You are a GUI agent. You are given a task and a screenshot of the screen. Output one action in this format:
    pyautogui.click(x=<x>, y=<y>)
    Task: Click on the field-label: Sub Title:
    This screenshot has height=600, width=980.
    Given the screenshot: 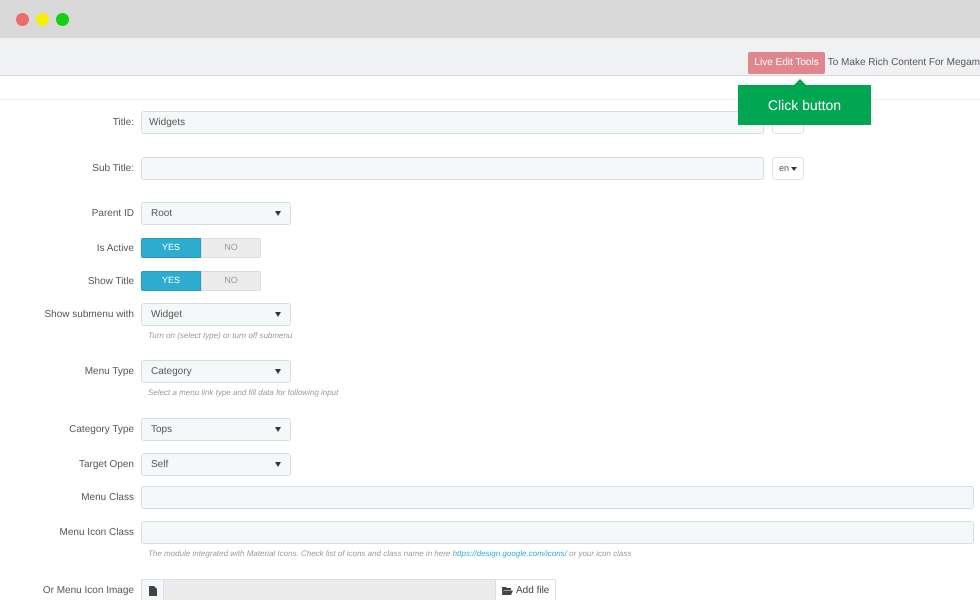 What is the action you would take?
    pyautogui.click(x=113, y=169)
    